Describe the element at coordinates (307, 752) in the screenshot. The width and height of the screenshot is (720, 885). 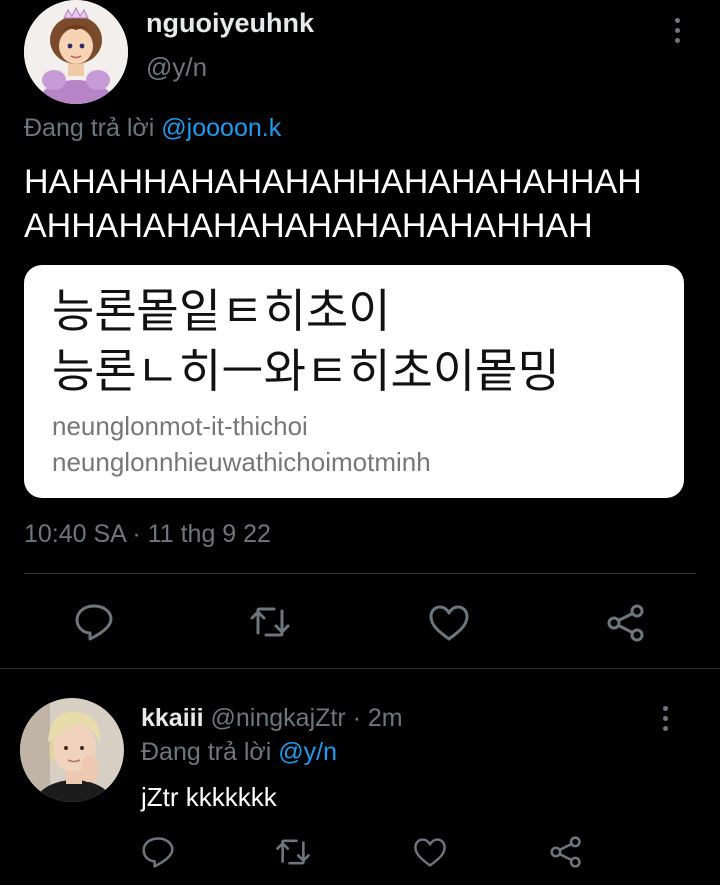
I see `reply-reply-target-link: @y/n` at that location.